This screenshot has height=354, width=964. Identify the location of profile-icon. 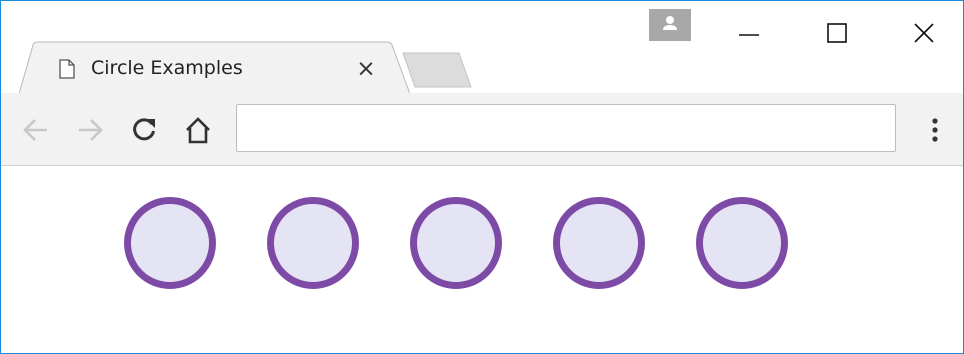
(670, 25).